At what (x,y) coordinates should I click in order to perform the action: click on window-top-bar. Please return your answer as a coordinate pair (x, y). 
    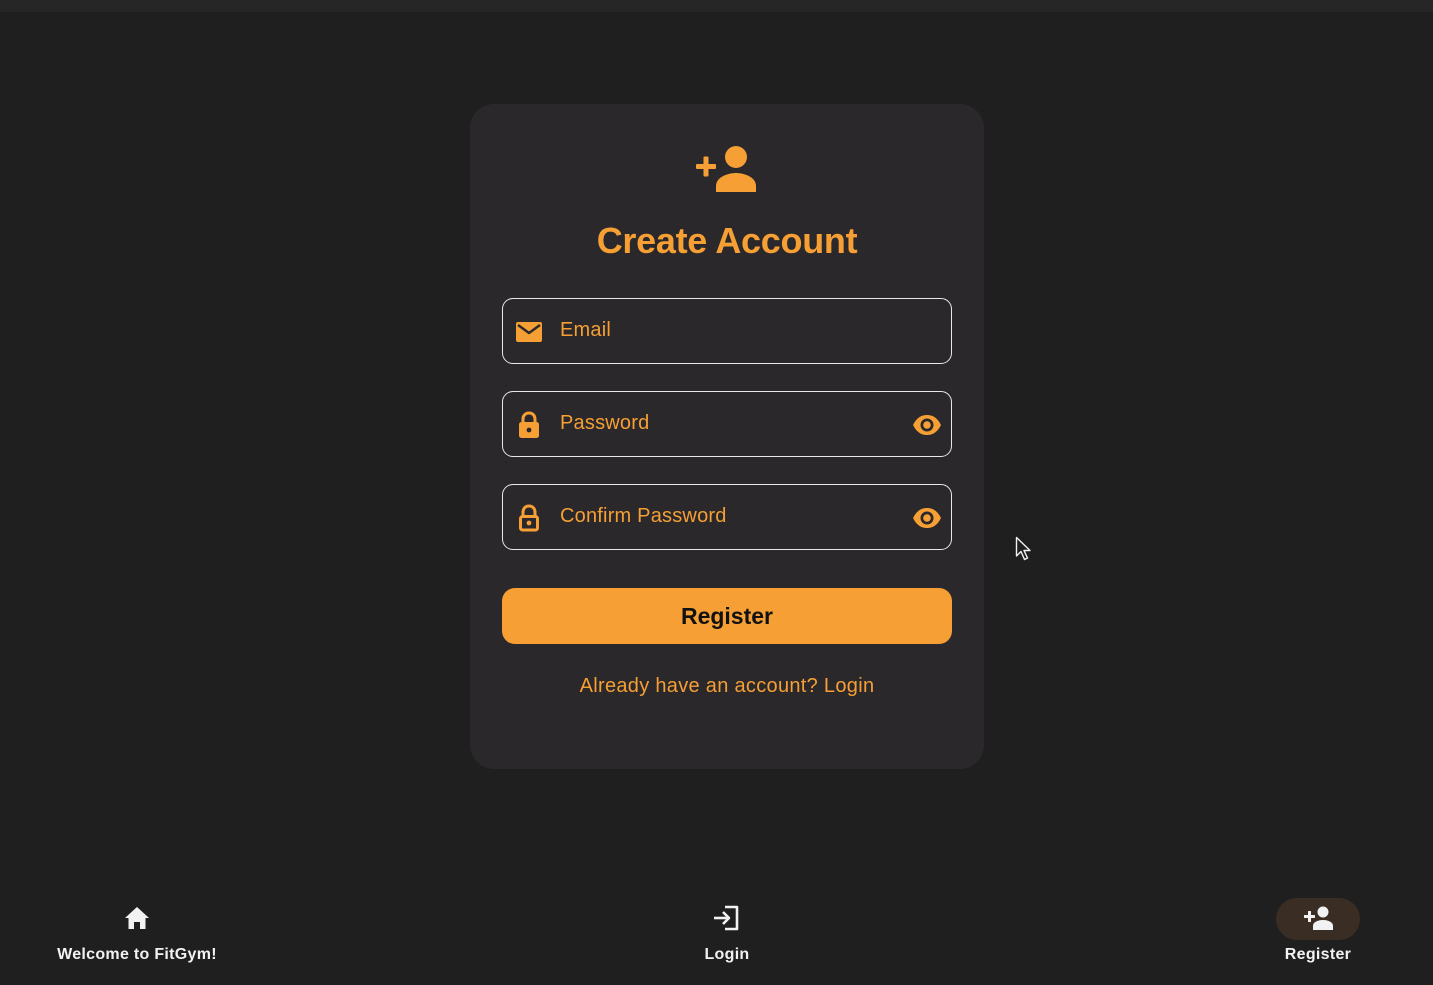
    Looking at the image, I should click on (716, 6).